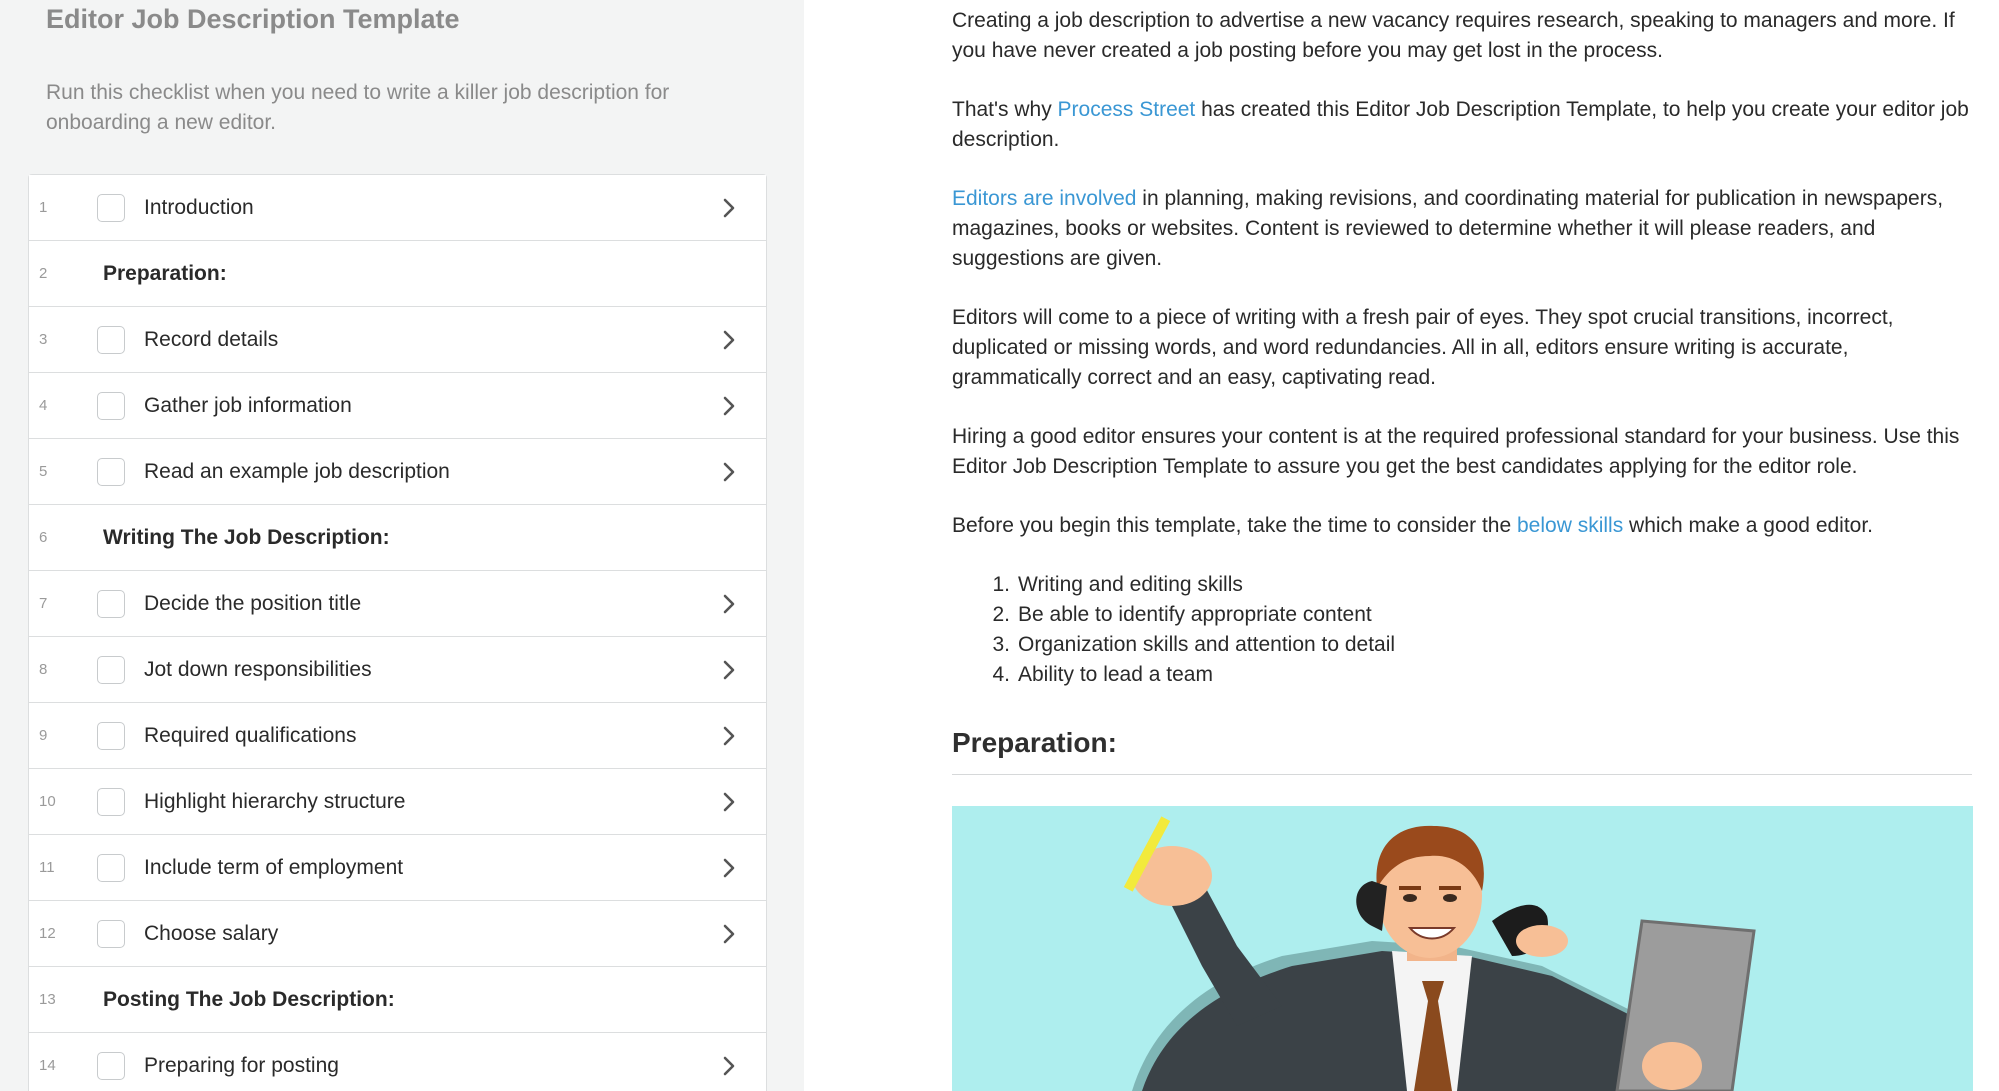 Image resolution: width=1999 pixels, height=1091 pixels. I want to click on task-number: 4, so click(43, 405).